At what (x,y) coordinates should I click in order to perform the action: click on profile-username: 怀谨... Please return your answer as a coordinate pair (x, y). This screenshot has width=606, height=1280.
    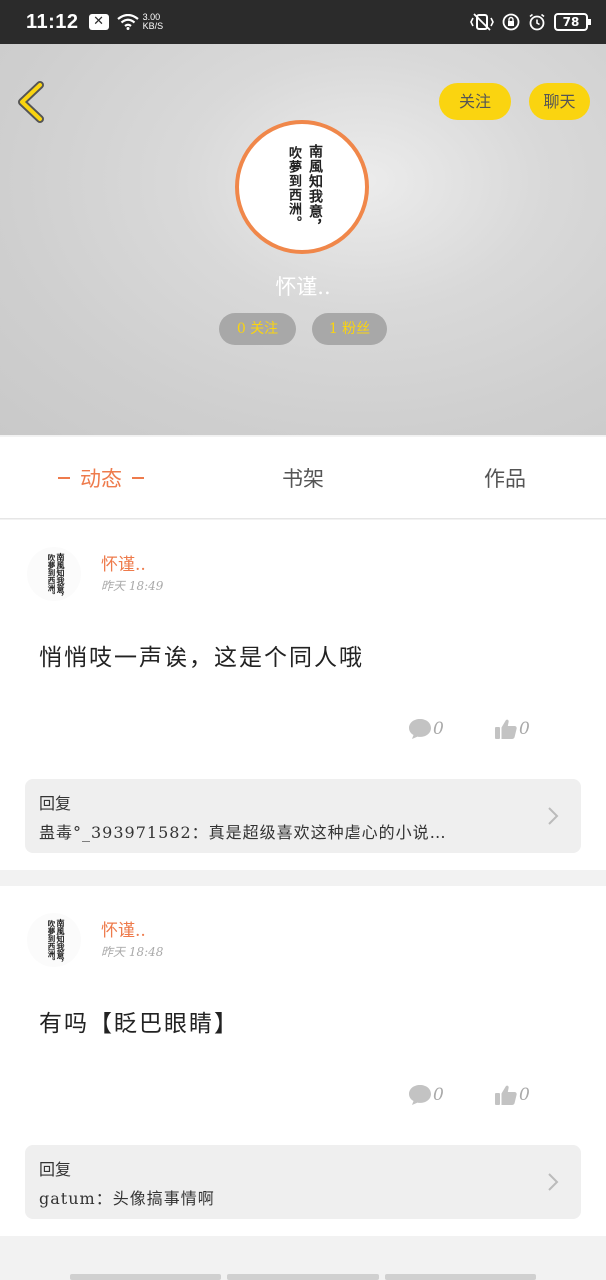
    Looking at the image, I should click on (303, 287).